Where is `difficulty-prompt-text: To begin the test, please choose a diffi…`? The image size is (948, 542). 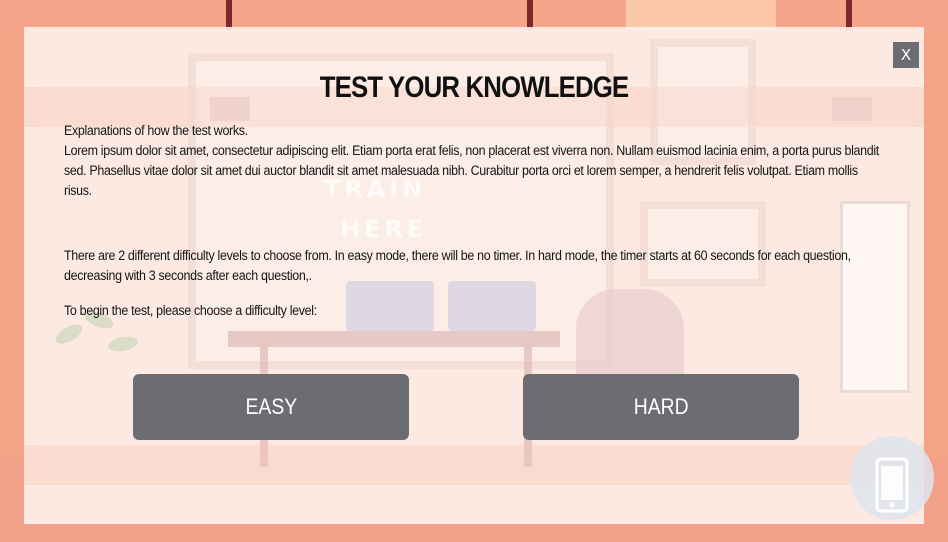
difficulty-prompt-text: To begin the test, please choose a diffi… is located at coordinates (190, 310).